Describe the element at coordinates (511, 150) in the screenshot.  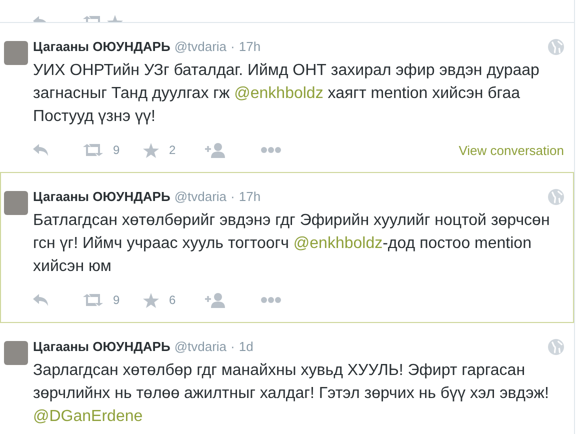
I see `view-conversation-link: View conversation` at that location.